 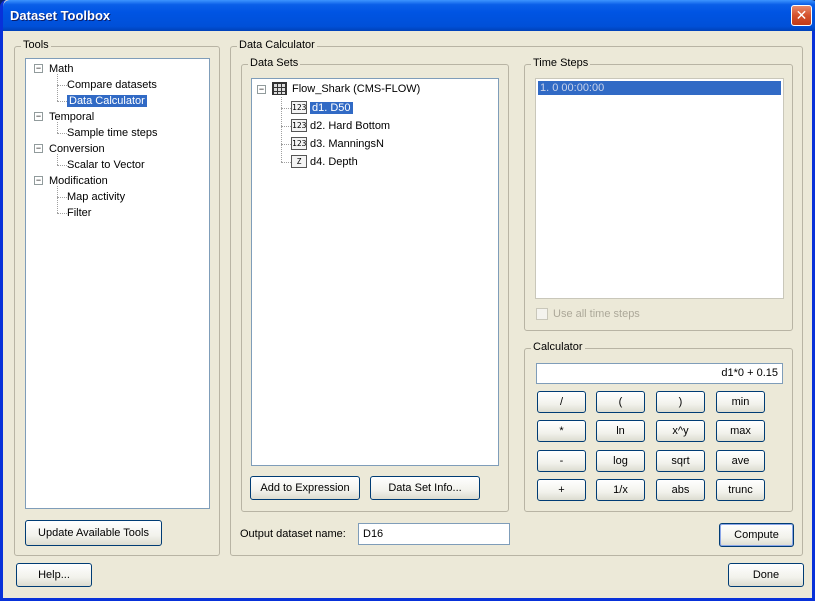 I want to click on close-button: ✕, so click(x=801, y=15).